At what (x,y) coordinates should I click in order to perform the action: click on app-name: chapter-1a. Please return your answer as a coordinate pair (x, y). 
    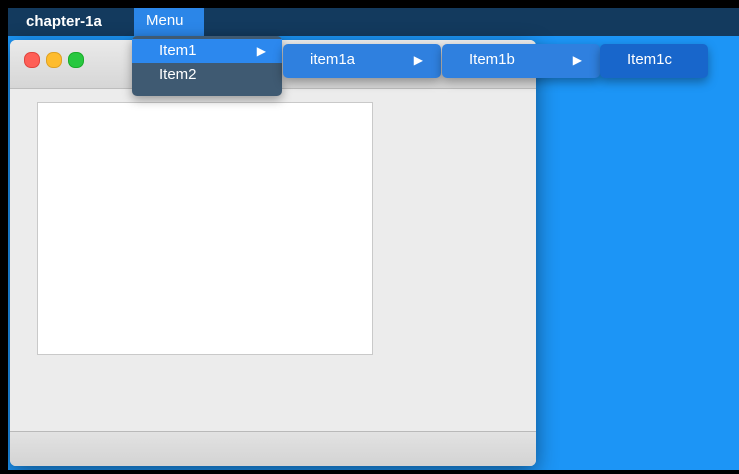
    Looking at the image, I should click on (64, 22).